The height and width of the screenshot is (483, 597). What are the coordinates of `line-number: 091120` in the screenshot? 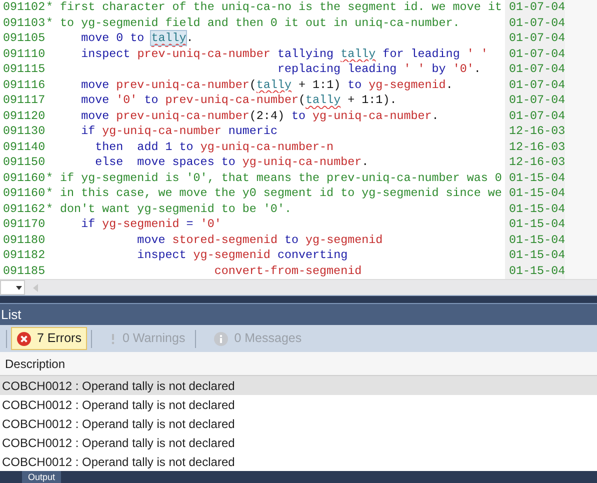 It's located at (23, 116).